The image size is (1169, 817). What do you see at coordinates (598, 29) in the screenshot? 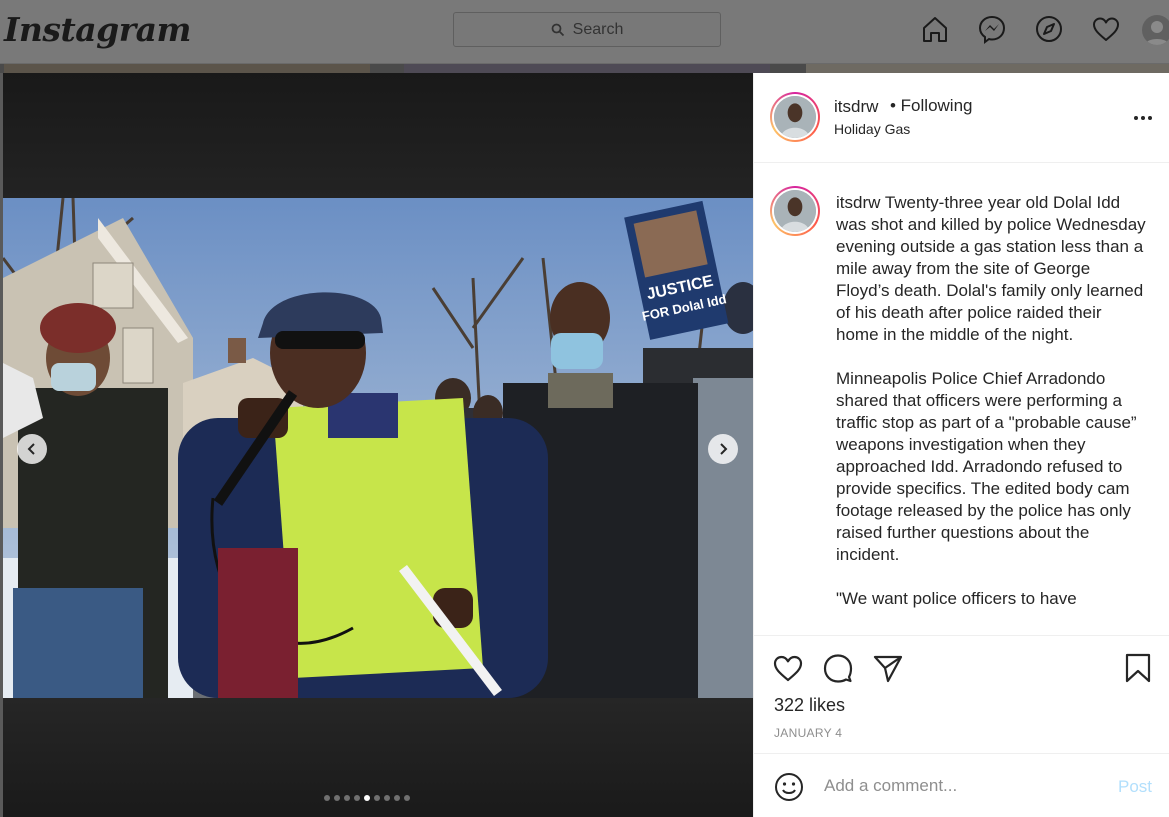
I see `search-placeholder: Search` at bounding box center [598, 29].